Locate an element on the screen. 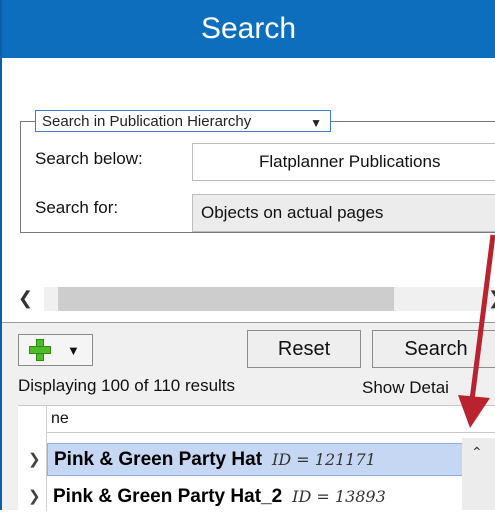 Image resolution: width=495 pixels, height=515 pixels. show-details-link: Show Detai is located at coordinates (405, 388).